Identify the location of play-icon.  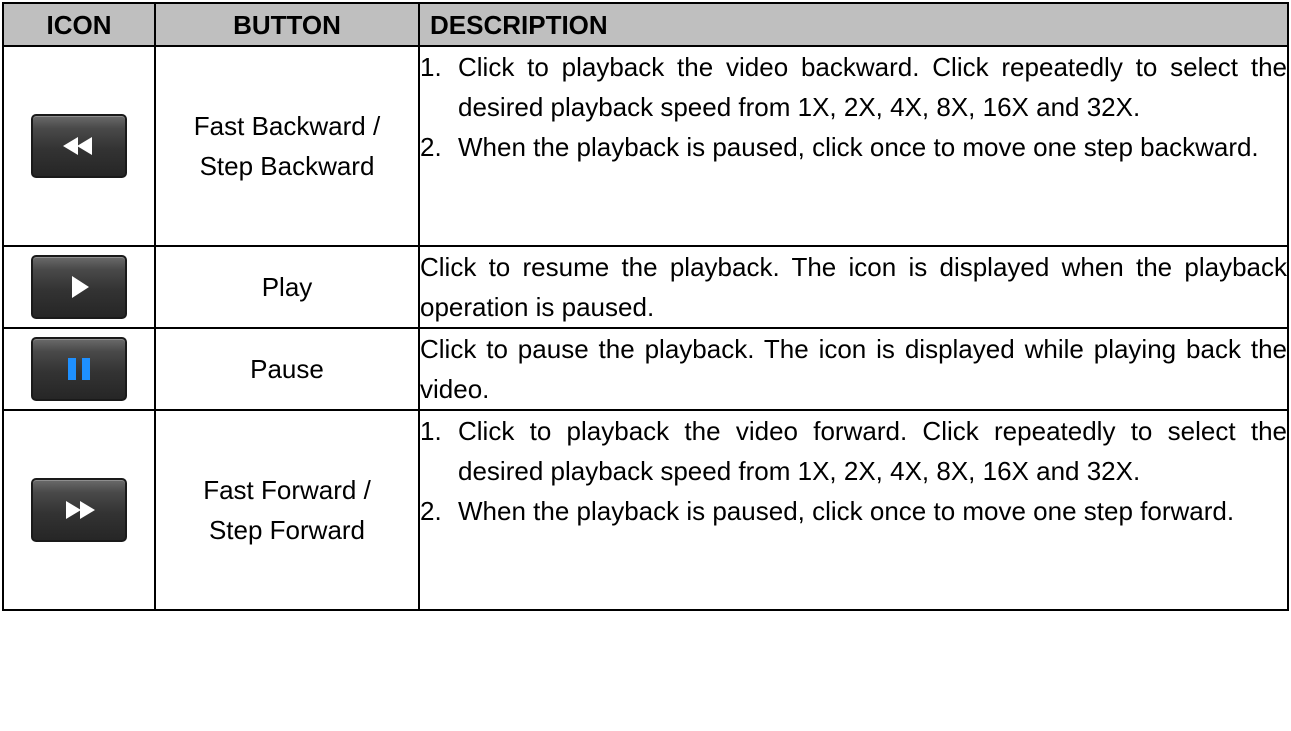
(79, 287).